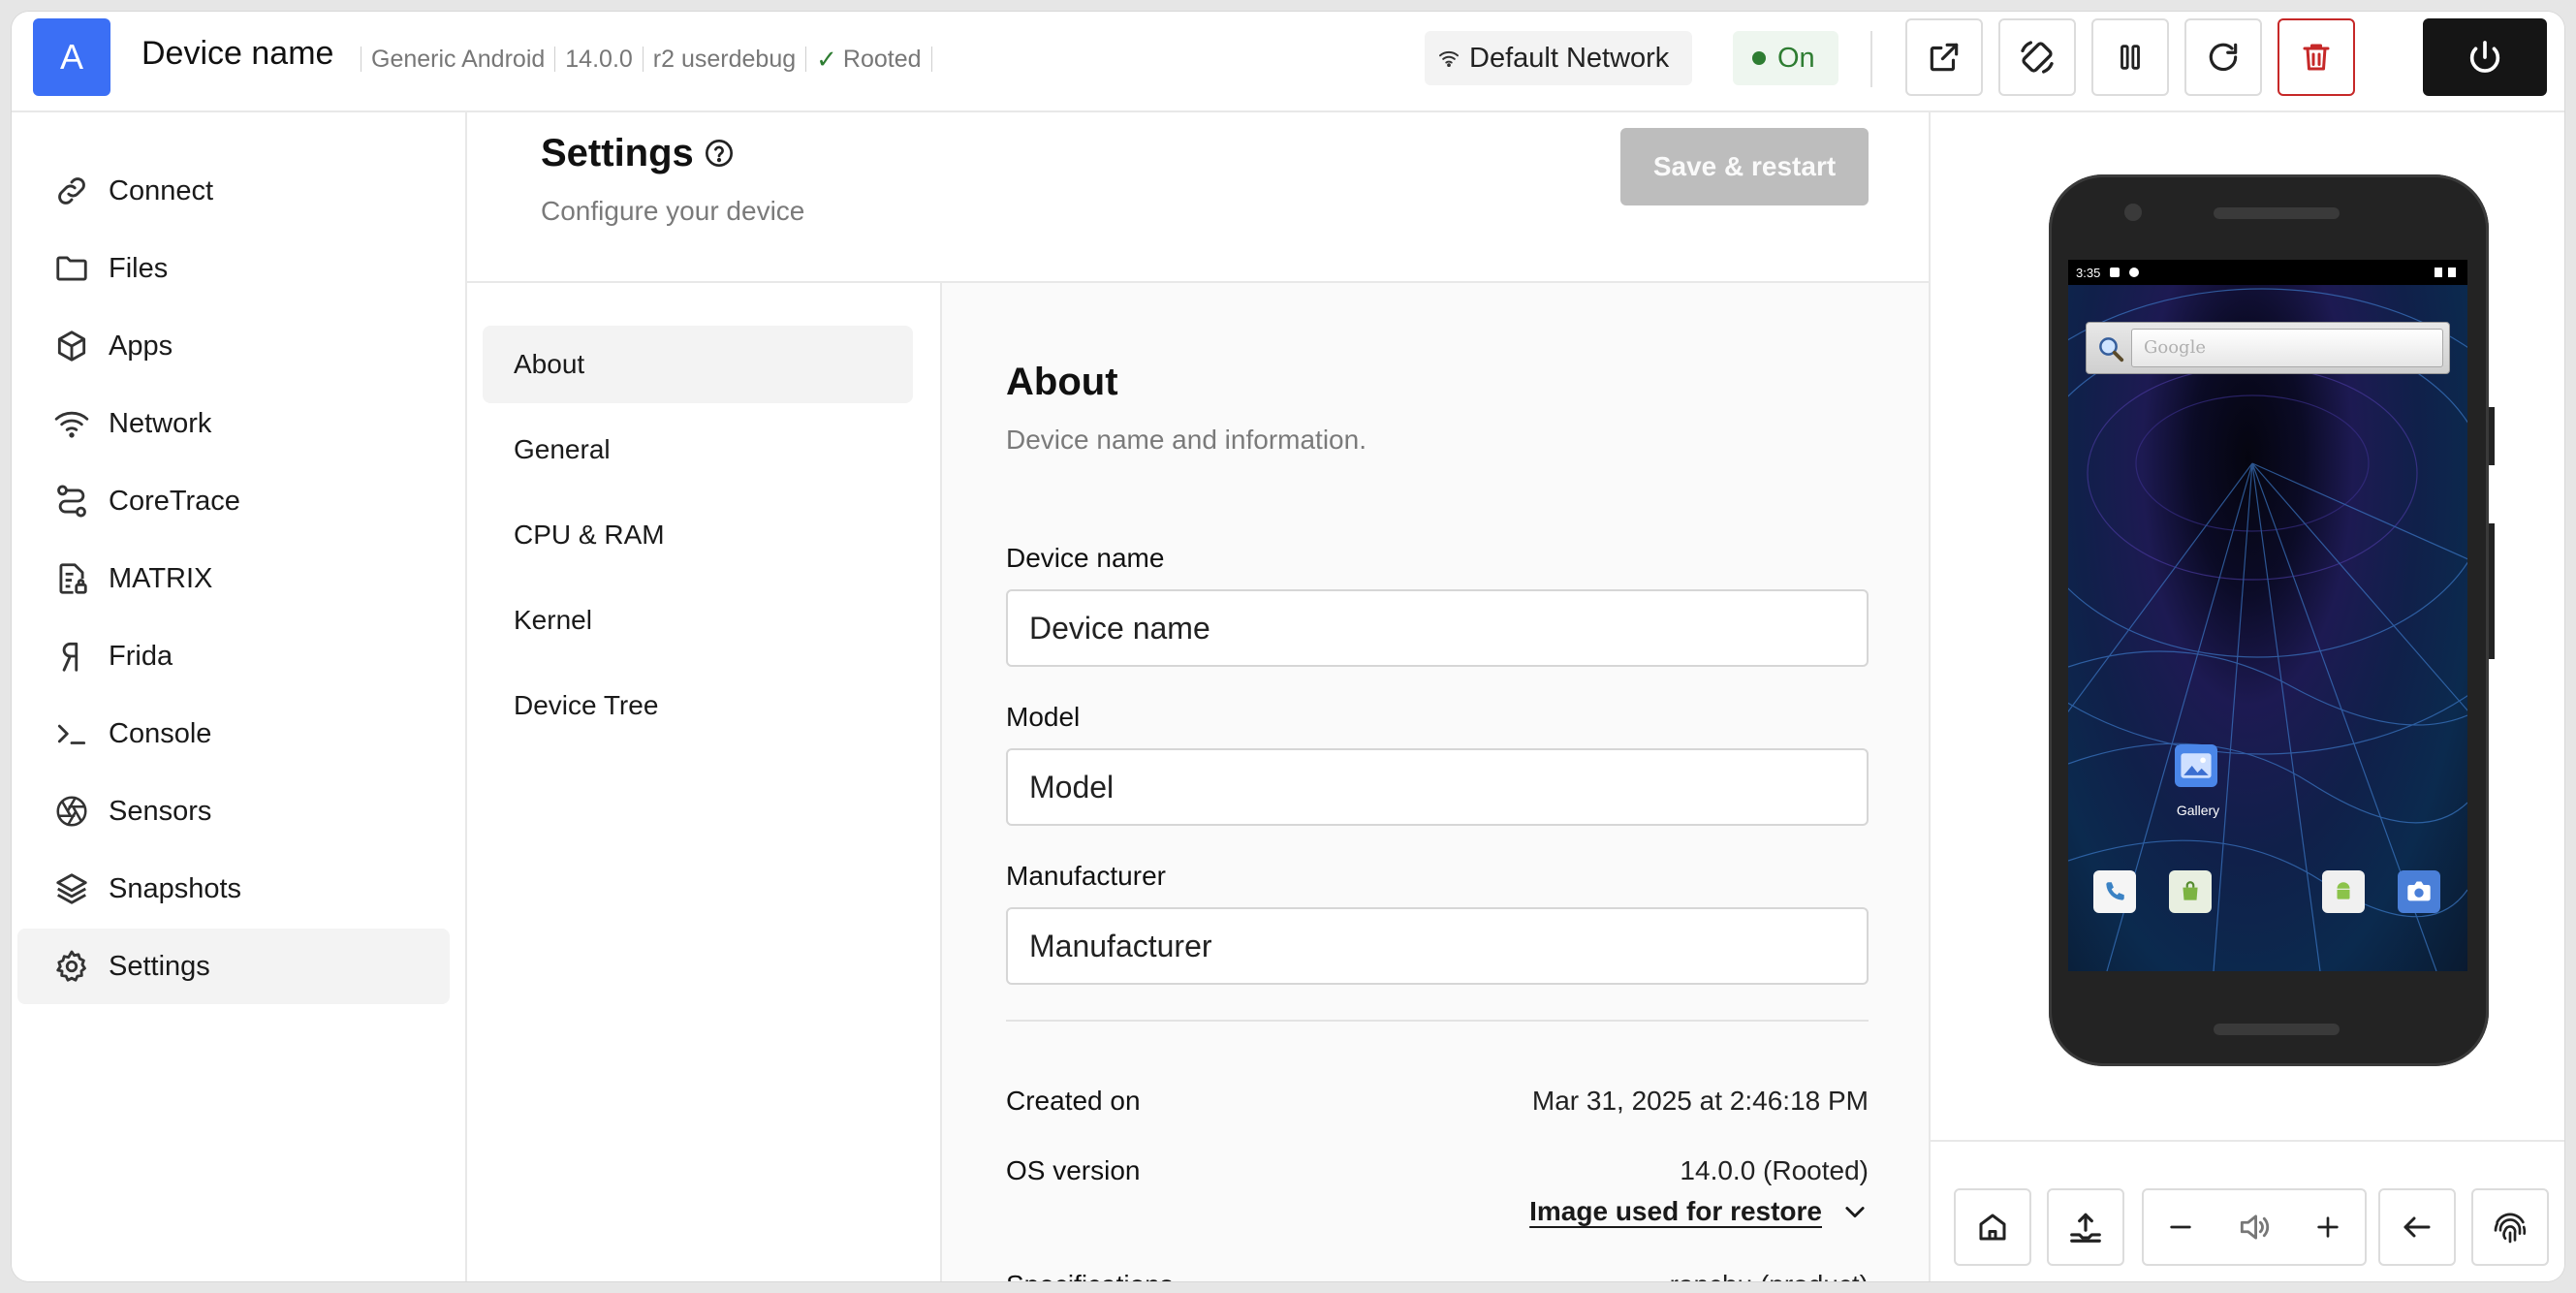 The height and width of the screenshot is (1293, 2576). What do you see at coordinates (2134, 272) in the screenshot?
I see `sync-icon` at bounding box center [2134, 272].